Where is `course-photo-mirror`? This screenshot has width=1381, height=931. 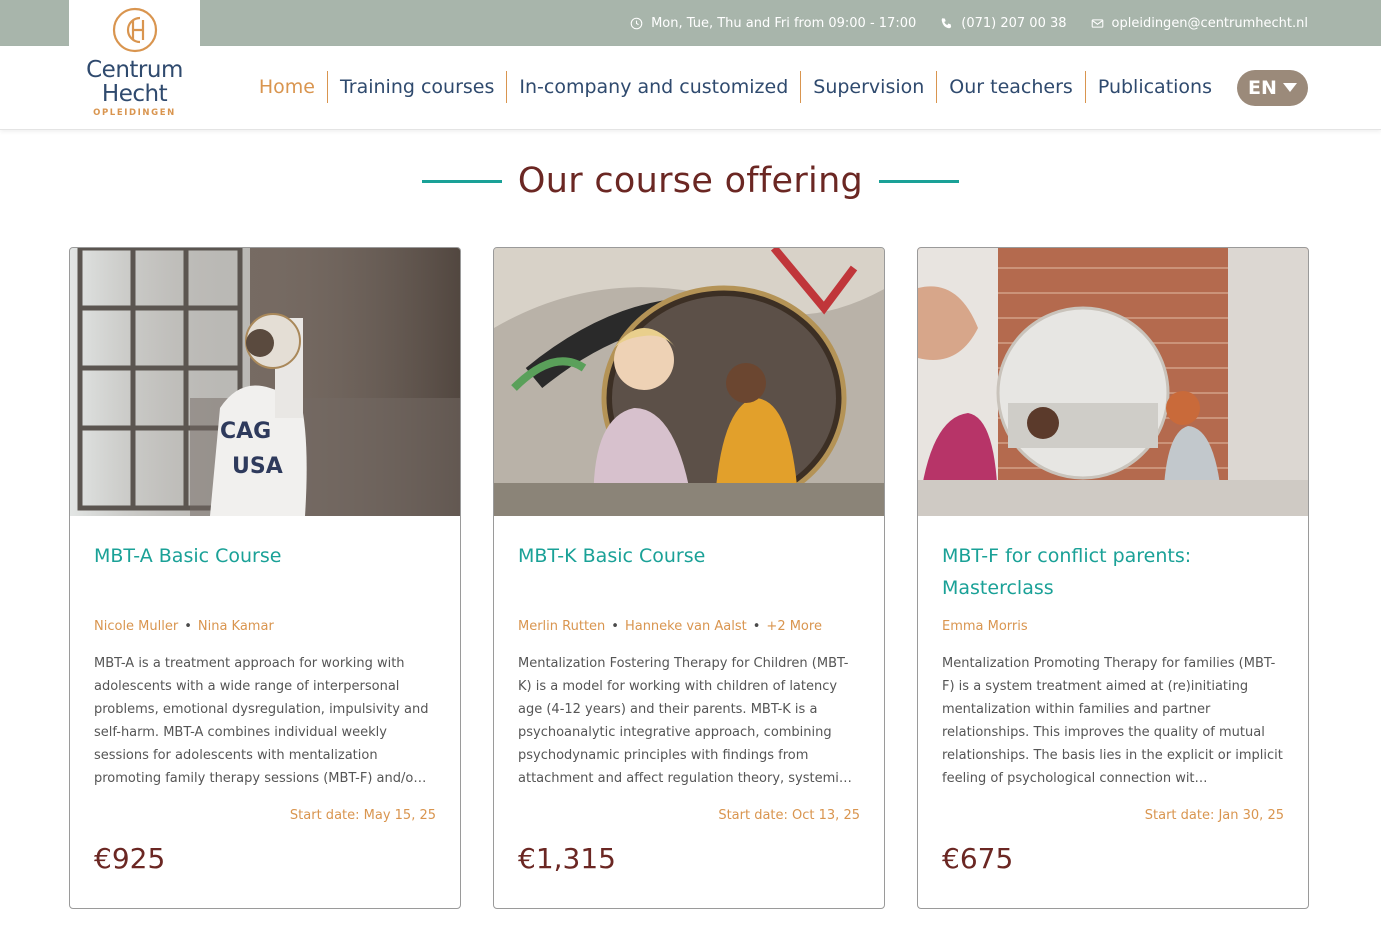 course-photo-mirror is located at coordinates (1113, 382).